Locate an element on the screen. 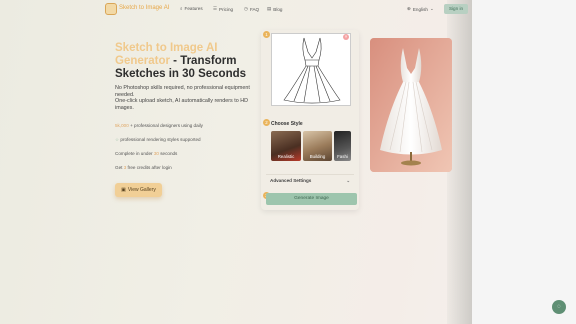 The image size is (576, 324). brand-name: Sketch to Image AI is located at coordinates (144, 8).